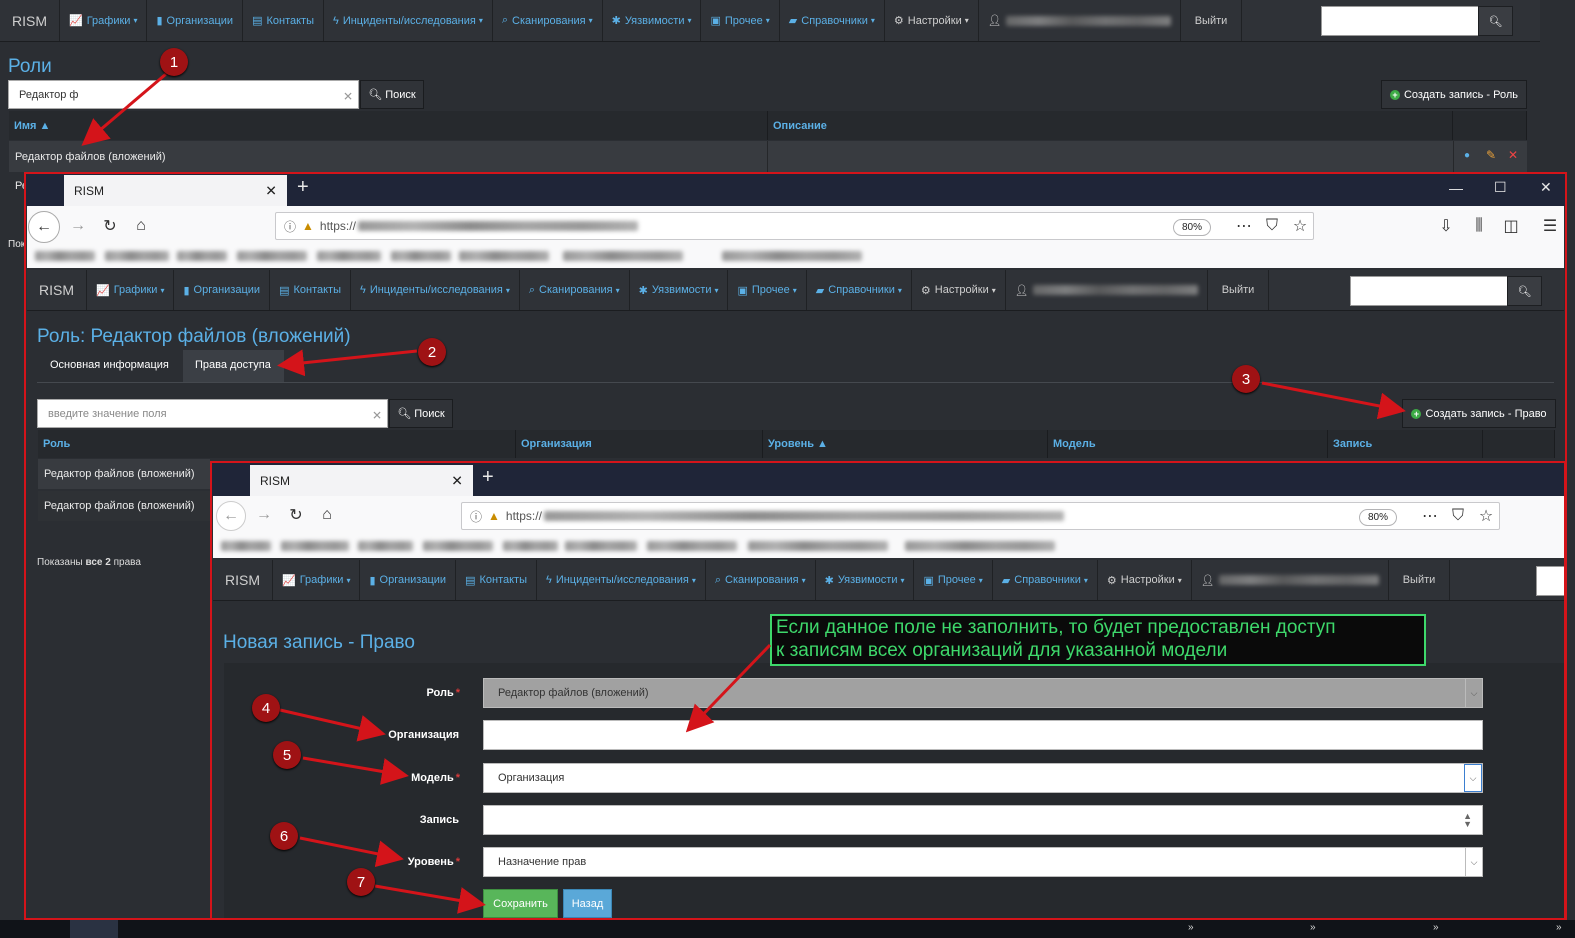 Image resolution: width=1575 pixels, height=938 pixels. Describe the element at coordinates (287, 755) in the screenshot. I see `marker-5: 5` at that location.